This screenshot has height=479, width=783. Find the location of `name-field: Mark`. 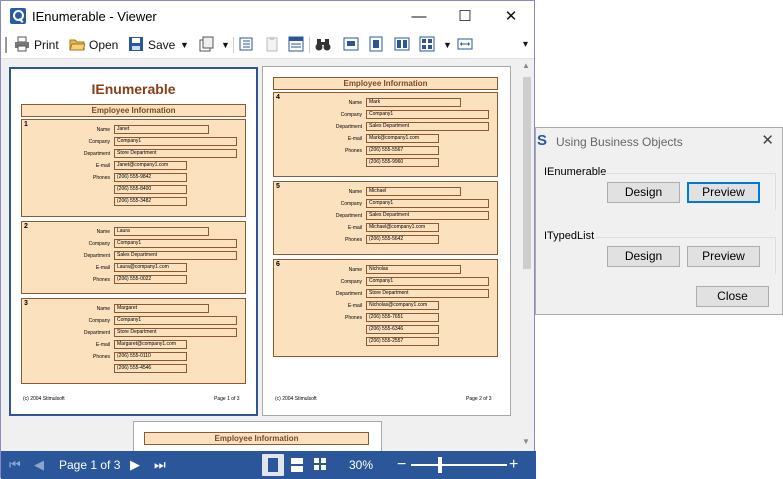

name-field: Mark is located at coordinates (413, 102).